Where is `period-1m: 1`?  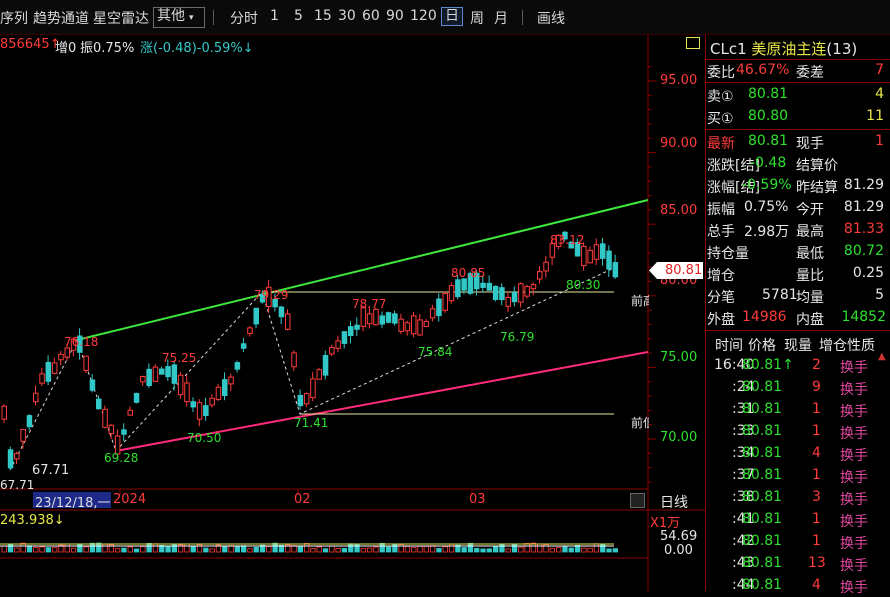 period-1m: 1 is located at coordinates (274, 16).